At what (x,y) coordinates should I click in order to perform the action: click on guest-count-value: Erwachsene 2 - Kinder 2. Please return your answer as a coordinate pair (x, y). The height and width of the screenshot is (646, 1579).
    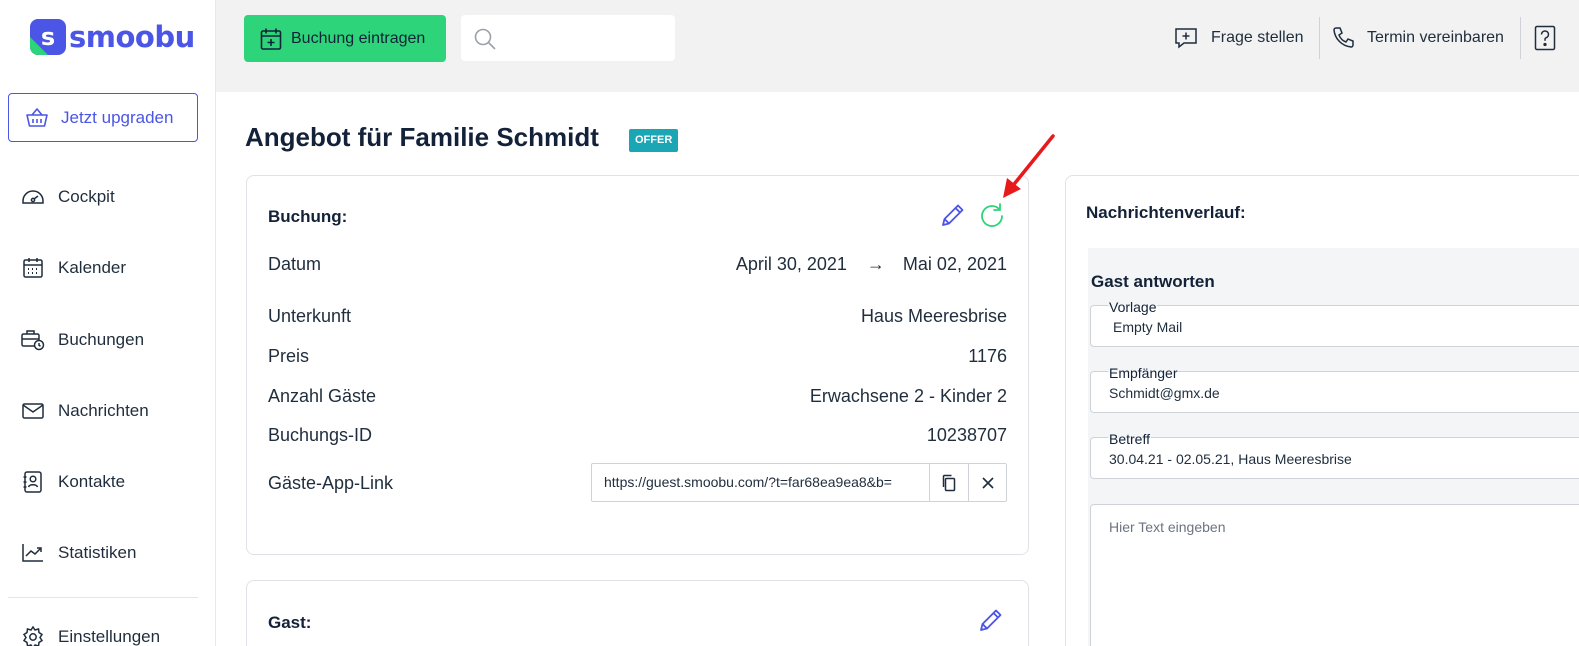
    Looking at the image, I should click on (908, 396).